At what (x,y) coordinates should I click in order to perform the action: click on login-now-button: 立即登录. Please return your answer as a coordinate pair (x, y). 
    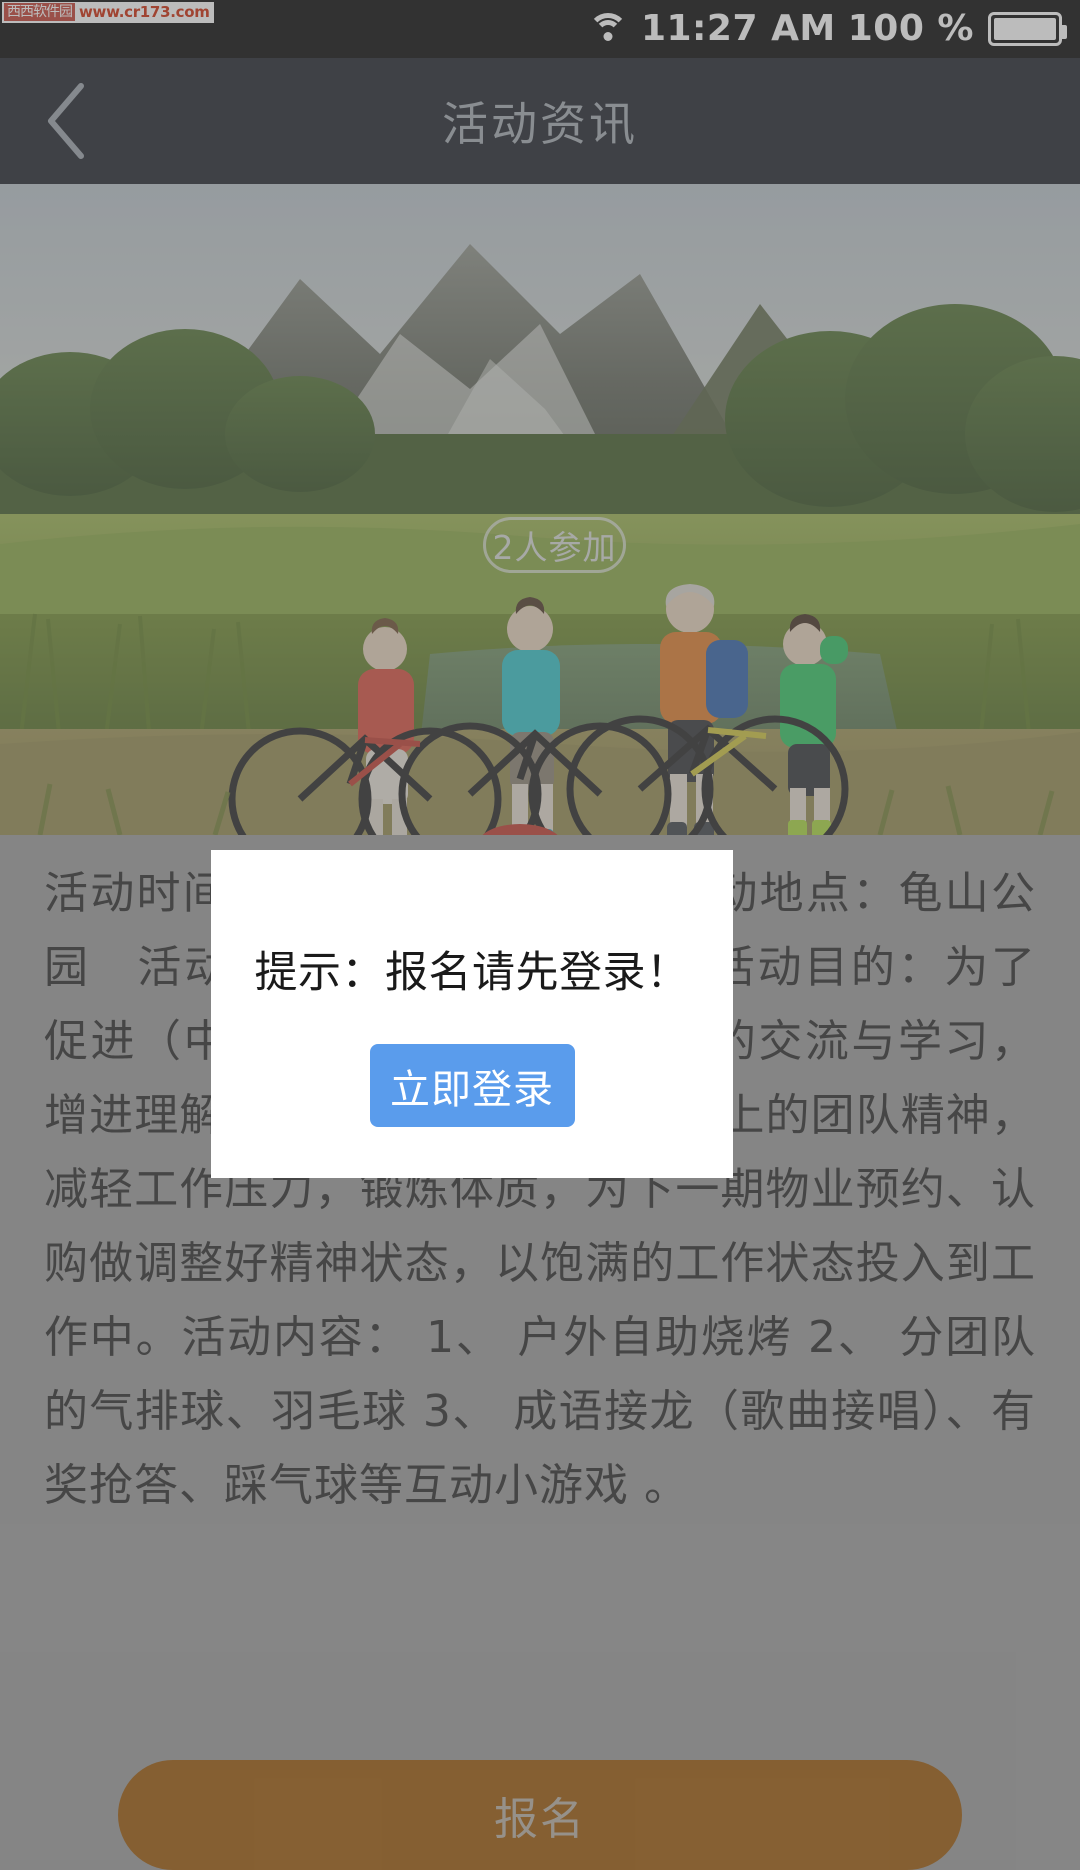
    Looking at the image, I should click on (472, 1085).